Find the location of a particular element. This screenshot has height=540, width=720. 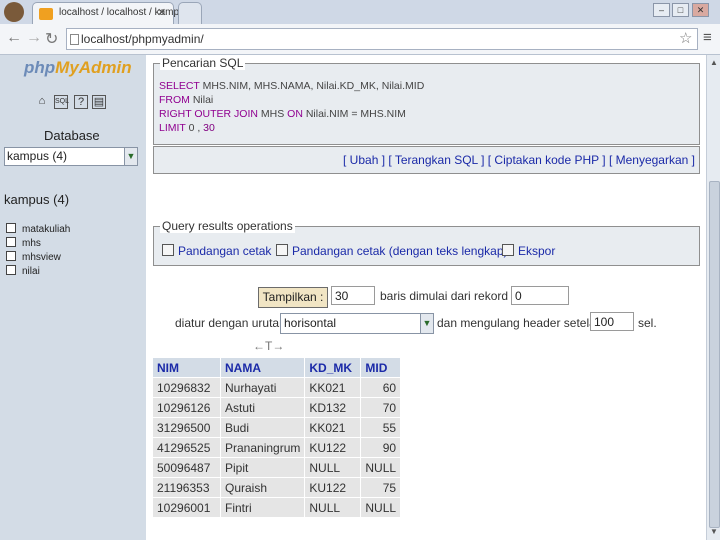

sql-line: FROM Nilai is located at coordinates (186, 100).